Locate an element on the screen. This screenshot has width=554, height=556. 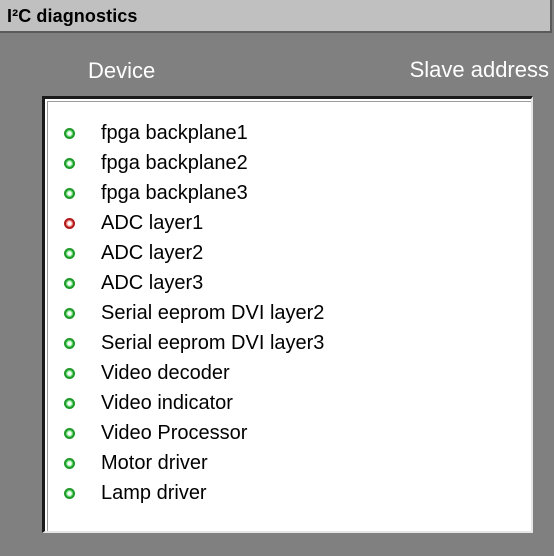
device-name: Video Processor is located at coordinates (174, 433).